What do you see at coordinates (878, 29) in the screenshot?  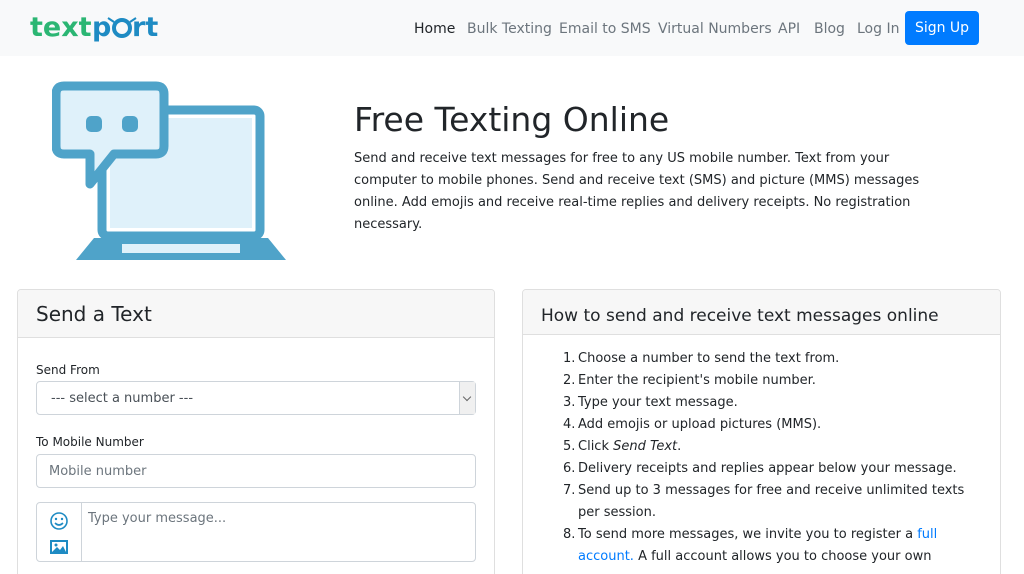 I see `nav-login: Log In` at bounding box center [878, 29].